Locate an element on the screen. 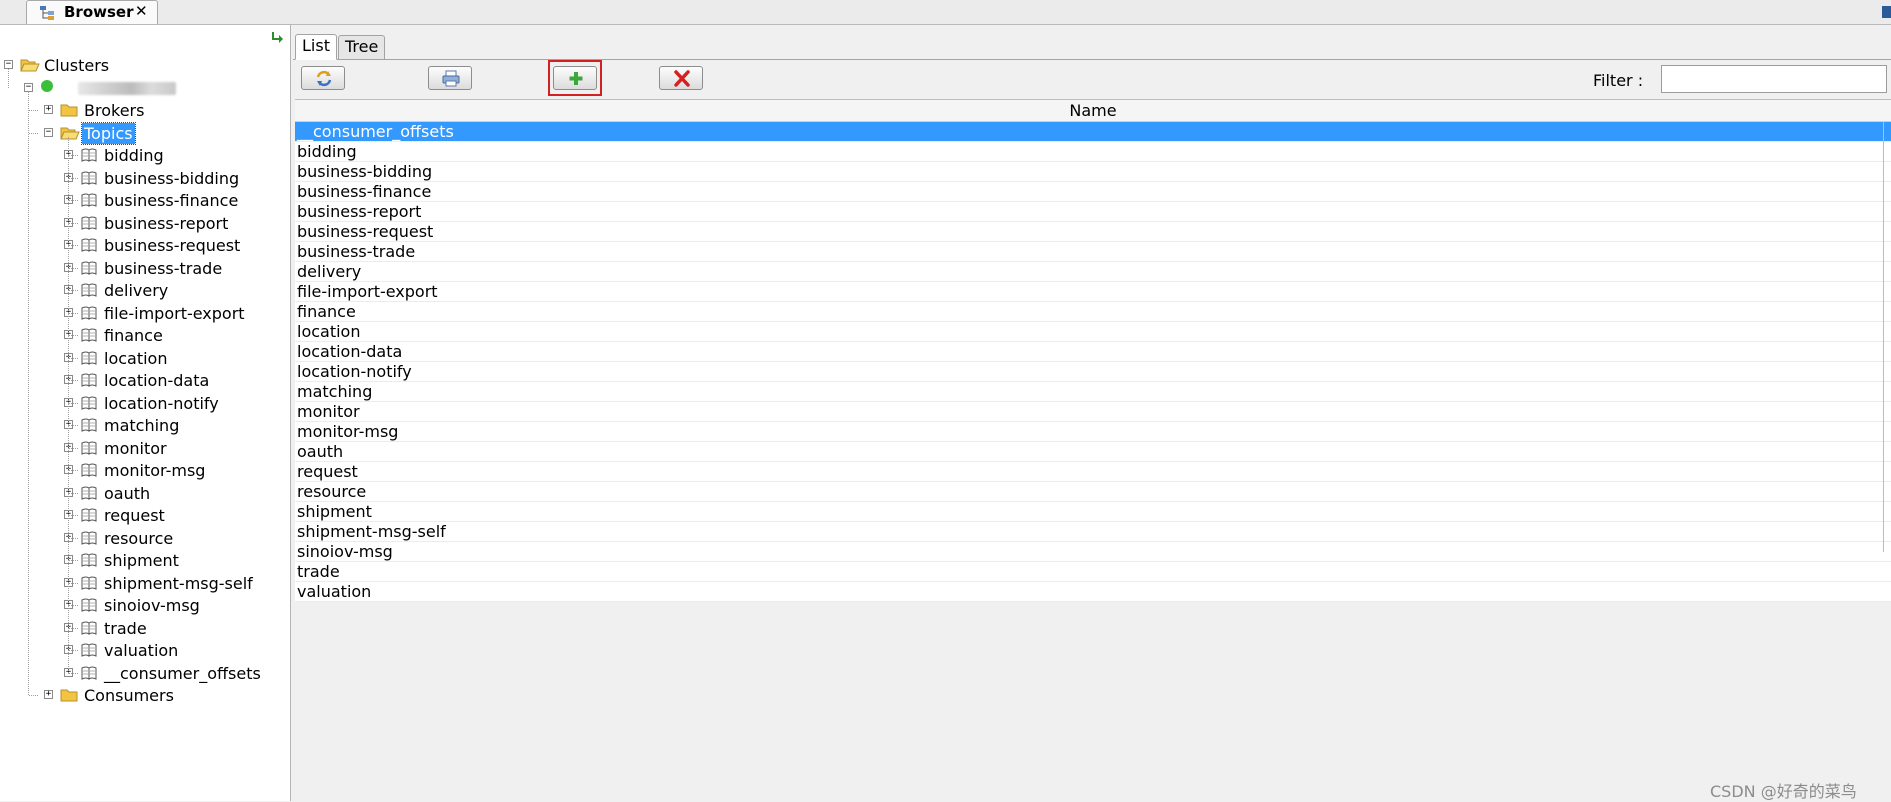 Image resolution: width=1891 pixels, height=802 pixels. tree-node-topic: + business-bidding is located at coordinates (145, 179).